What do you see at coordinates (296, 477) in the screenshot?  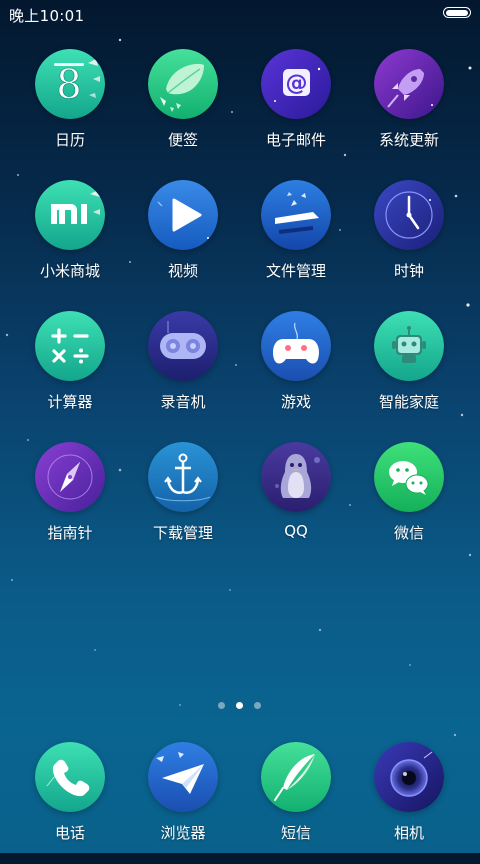 I see `penguin-icon` at bounding box center [296, 477].